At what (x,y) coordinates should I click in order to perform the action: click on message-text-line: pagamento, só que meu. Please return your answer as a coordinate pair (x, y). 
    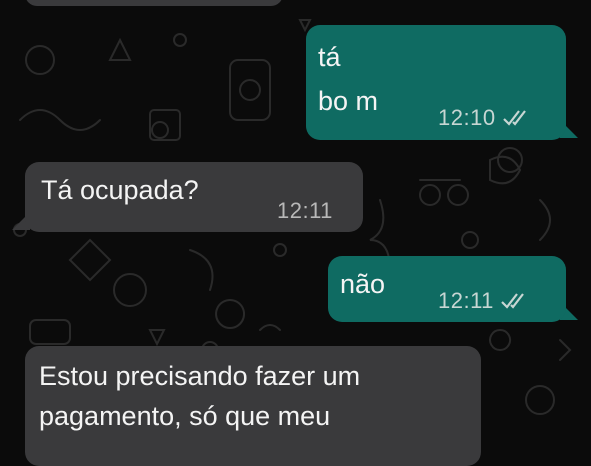
    Looking at the image, I should click on (185, 416).